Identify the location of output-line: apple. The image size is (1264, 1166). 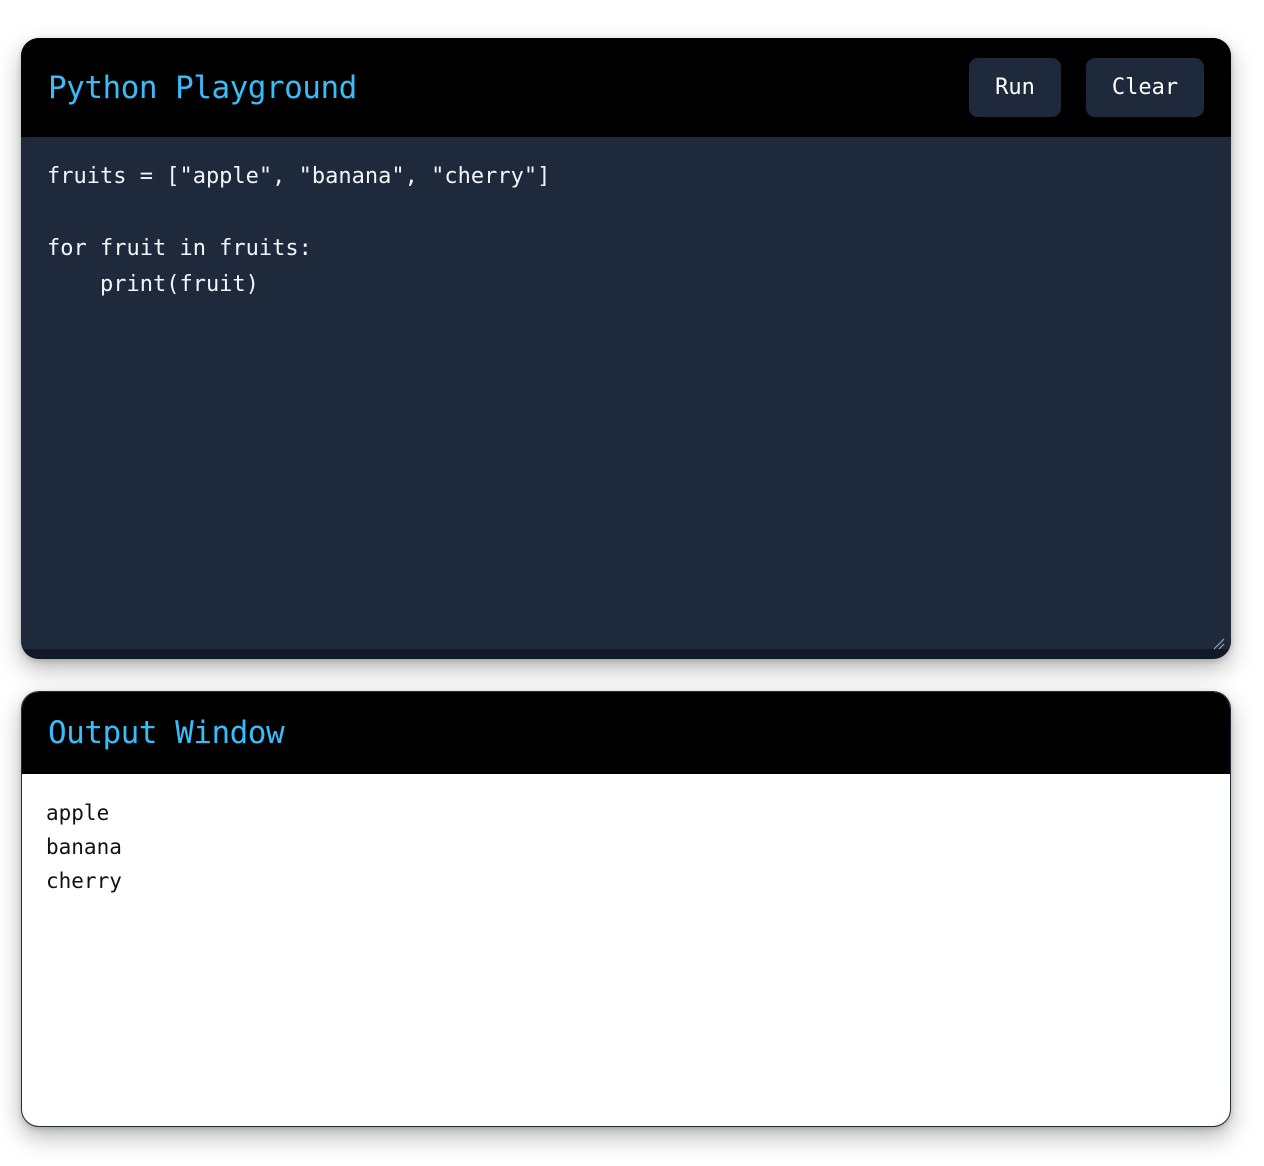
(78, 813).